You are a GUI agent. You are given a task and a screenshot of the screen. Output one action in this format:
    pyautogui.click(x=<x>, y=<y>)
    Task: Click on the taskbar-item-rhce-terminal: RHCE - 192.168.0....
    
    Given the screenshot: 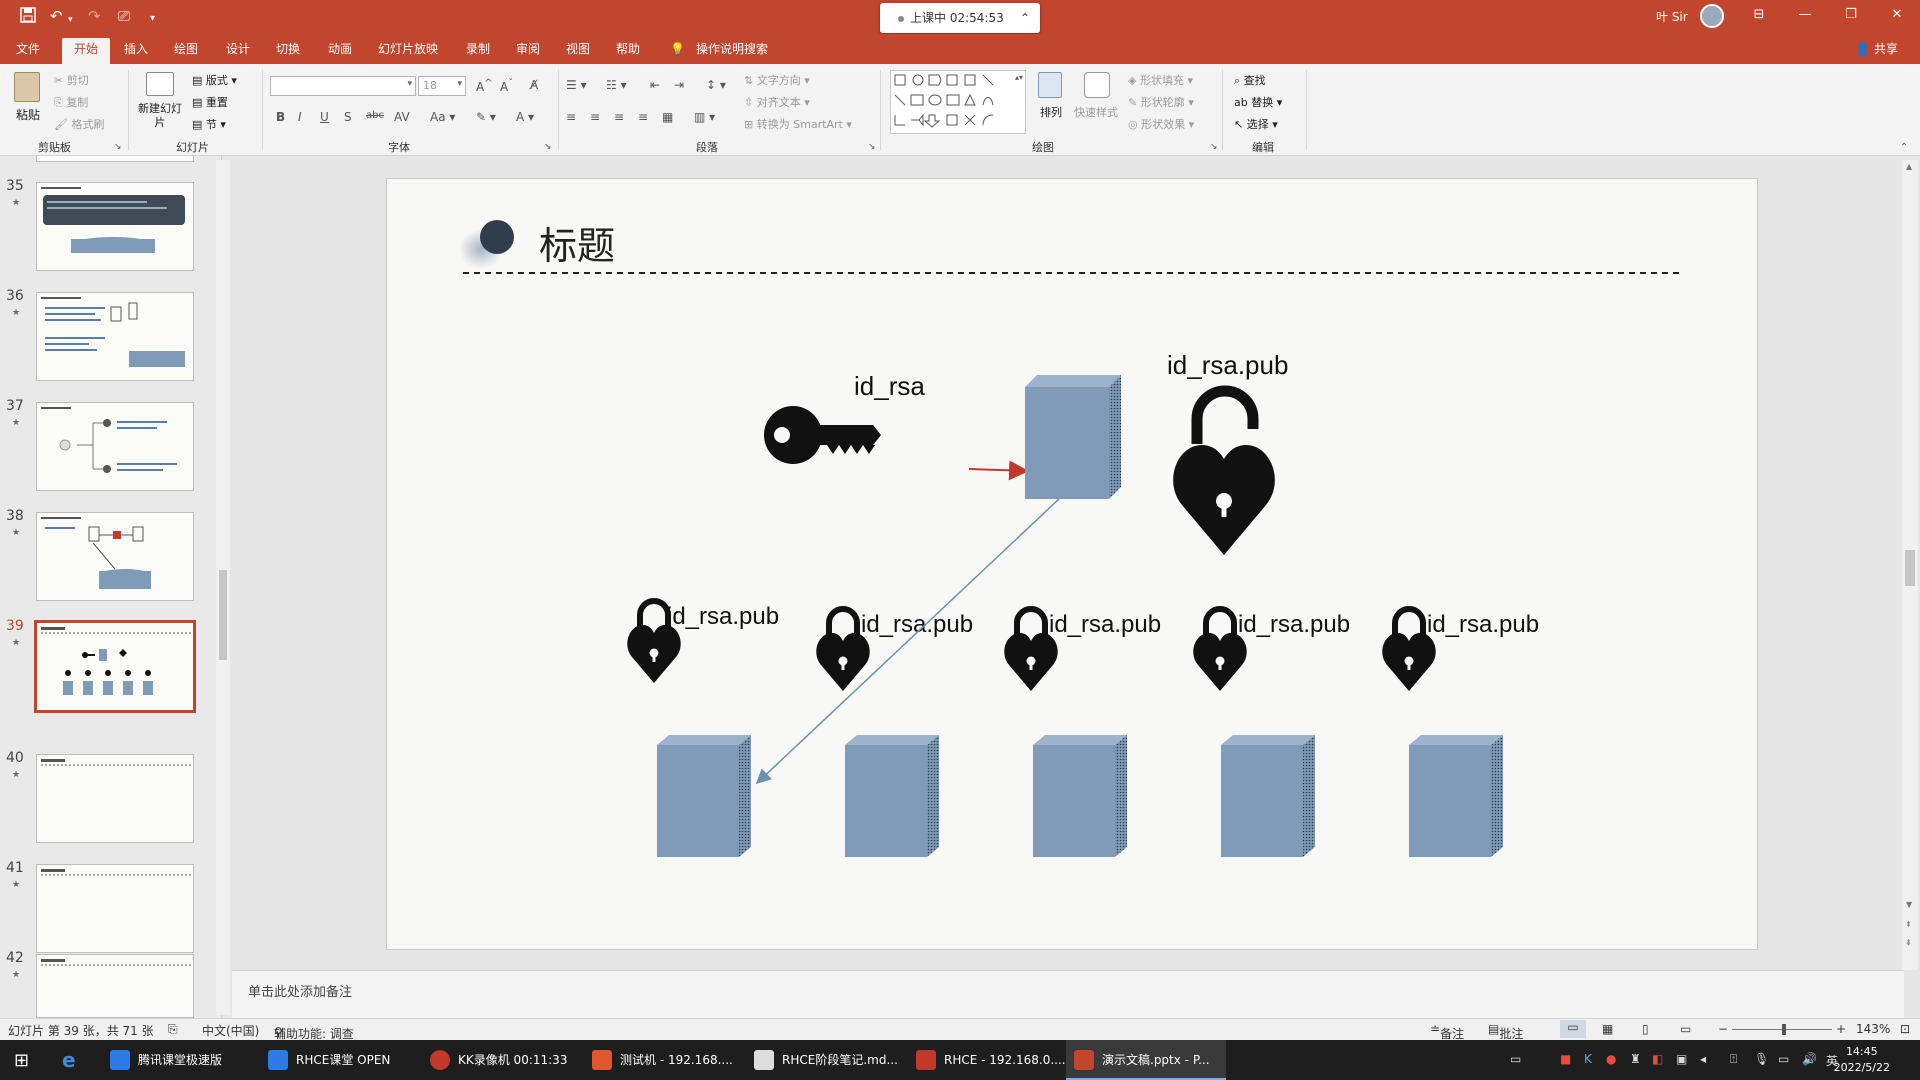 What is the action you would take?
    pyautogui.click(x=987, y=1060)
    